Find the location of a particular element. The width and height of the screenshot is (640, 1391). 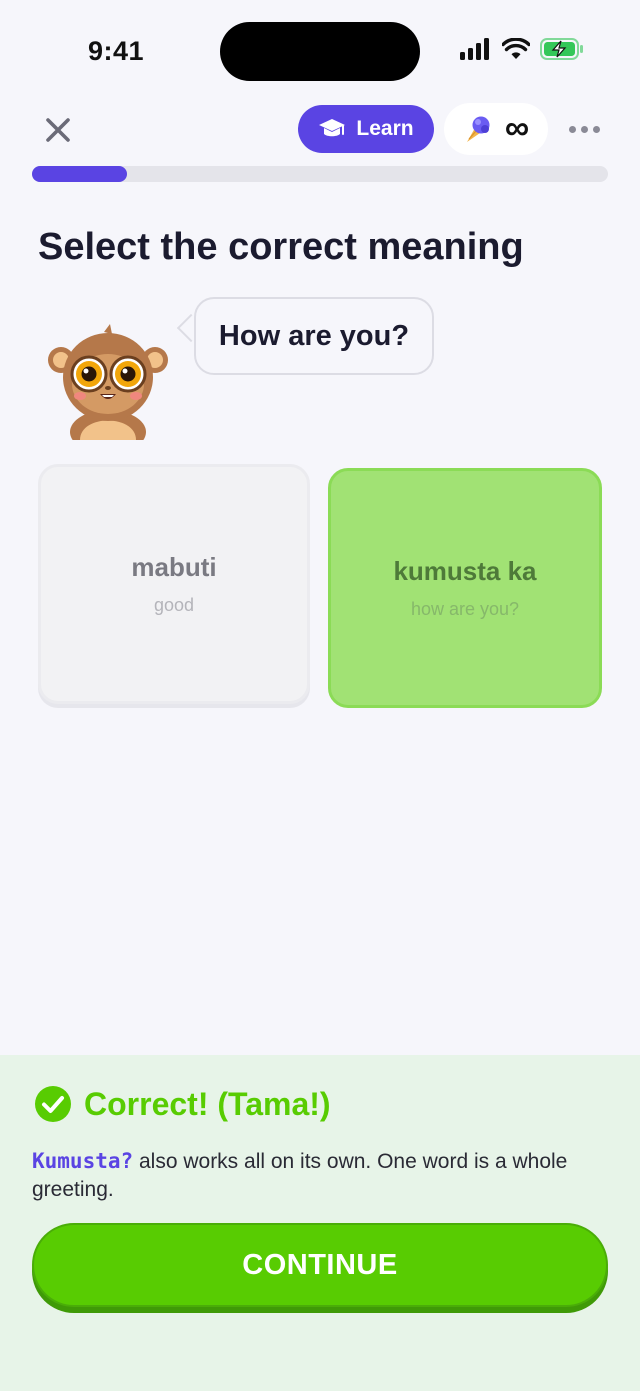

highlighted-term: Kumusta? is located at coordinates (83, 1161).